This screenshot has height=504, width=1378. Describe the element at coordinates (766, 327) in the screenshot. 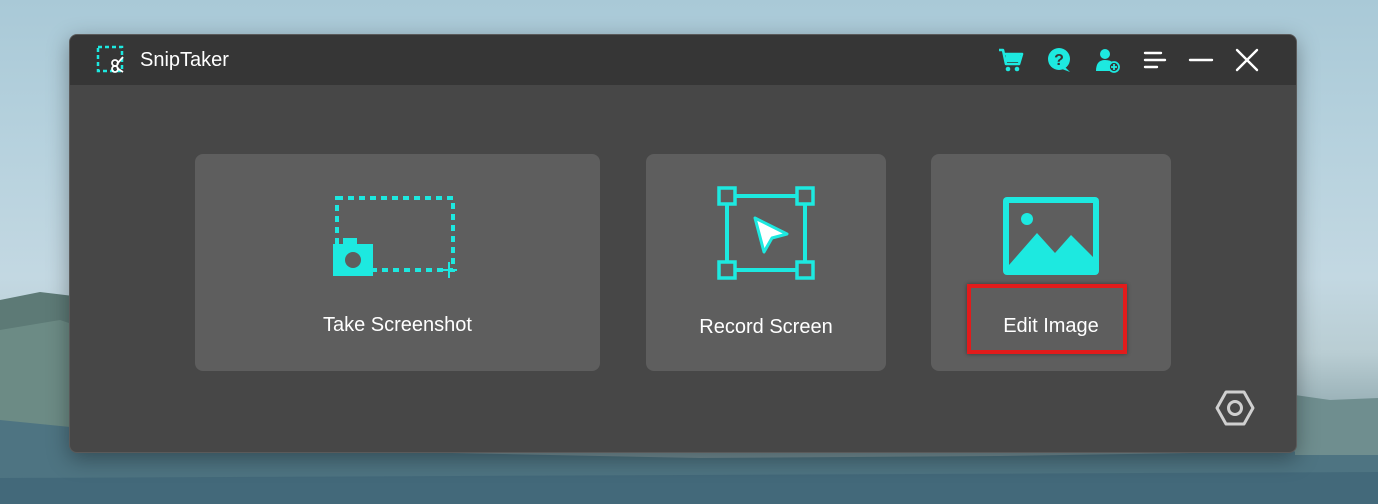

I see `record-screen-label: Record Screen` at that location.